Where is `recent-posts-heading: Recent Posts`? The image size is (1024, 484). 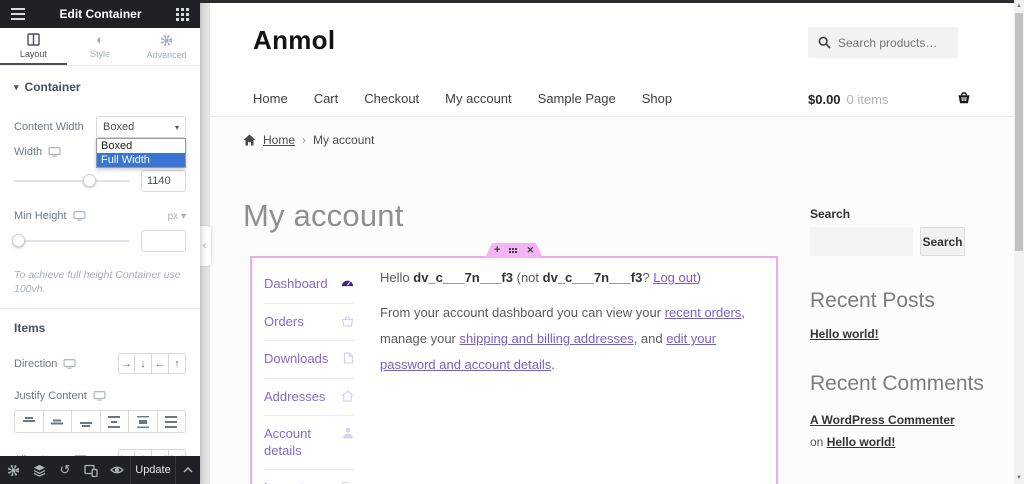
recent-posts-heading: Recent Posts is located at coordinates (872, 300).